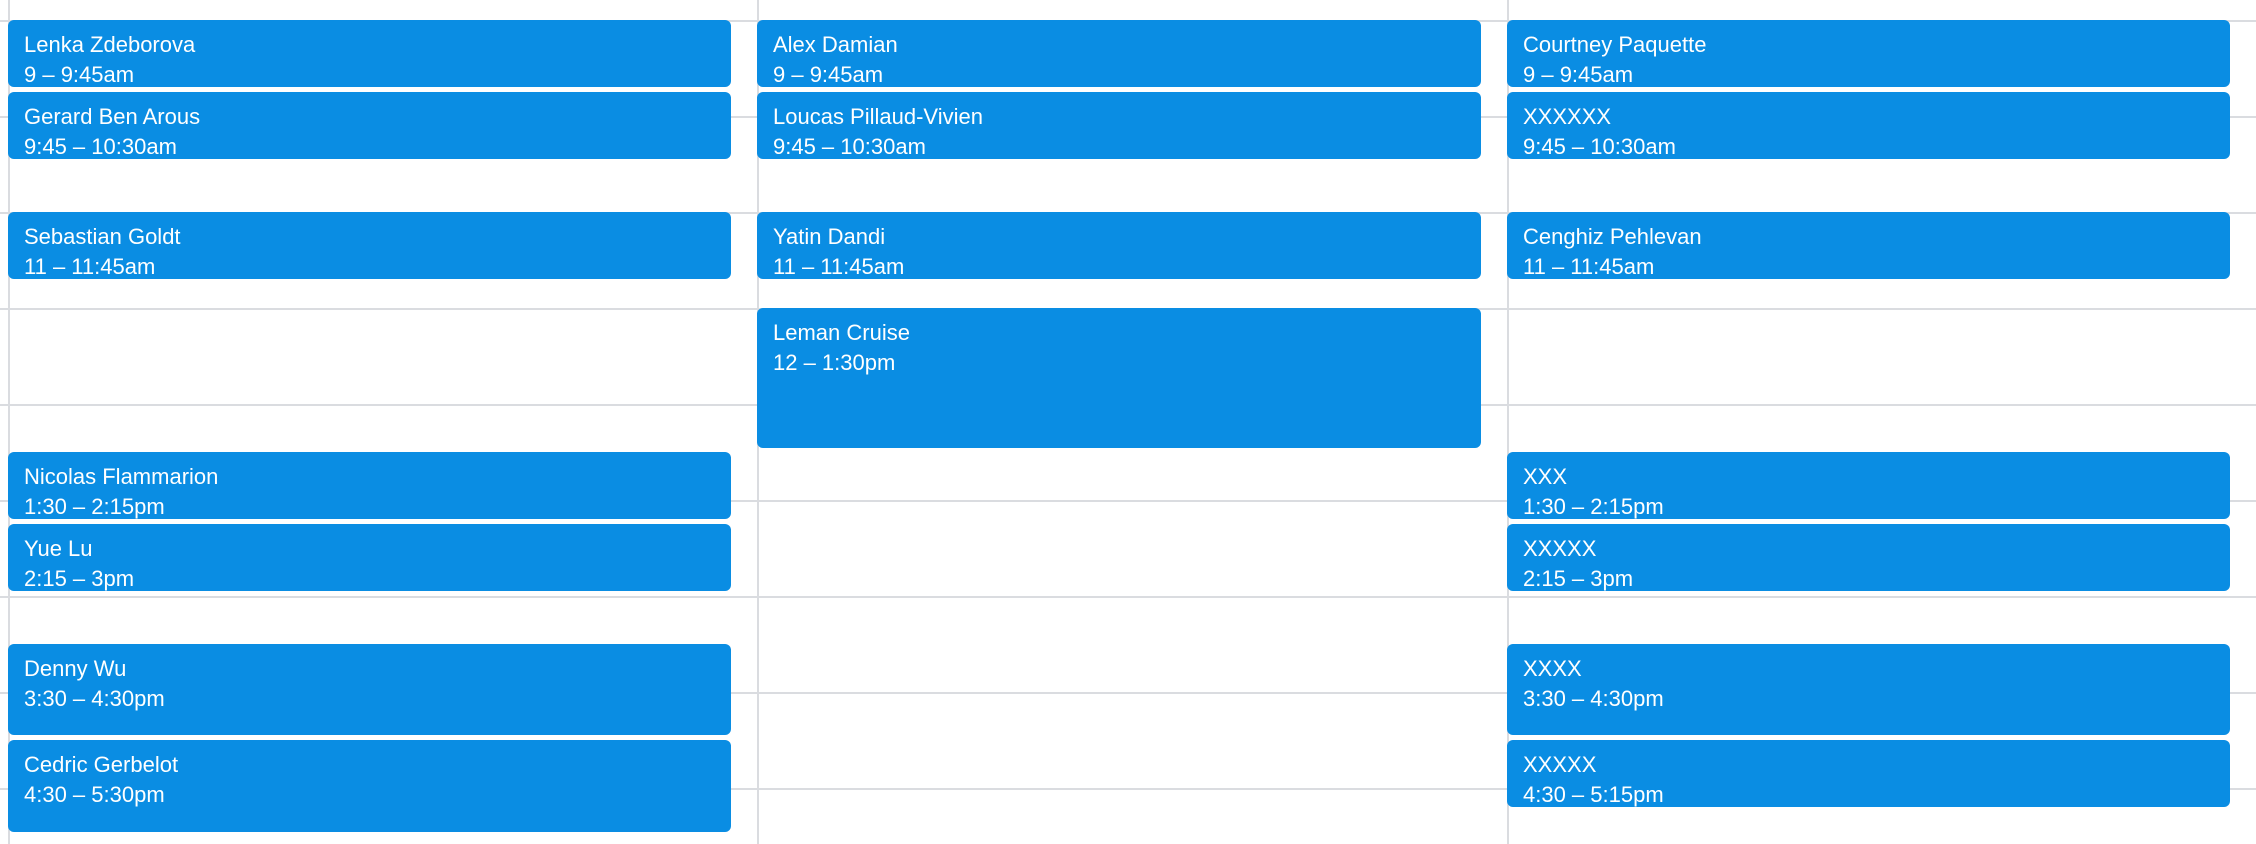 Image resolution: width=2256 pixels, height=844 pixels. Describe the element at coordinates (834, 362) in the screenshot. I see `event-time: 12 – 1:30pm` at that location.